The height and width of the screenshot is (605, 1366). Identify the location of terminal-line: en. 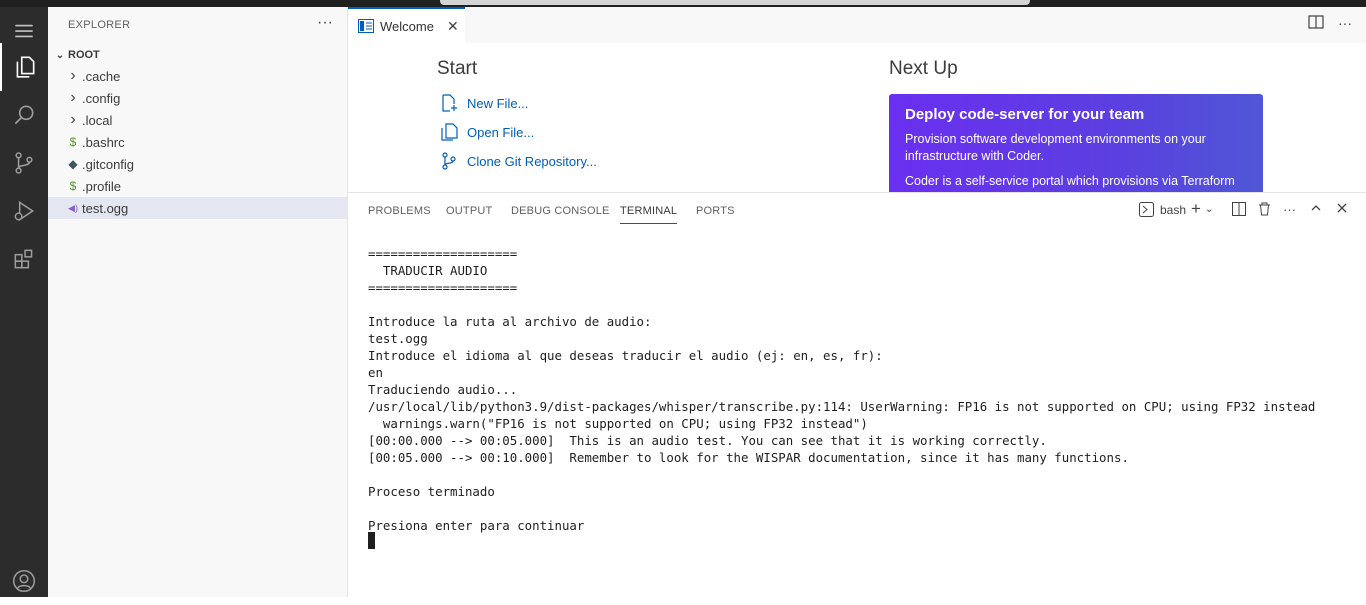
(375, 372).